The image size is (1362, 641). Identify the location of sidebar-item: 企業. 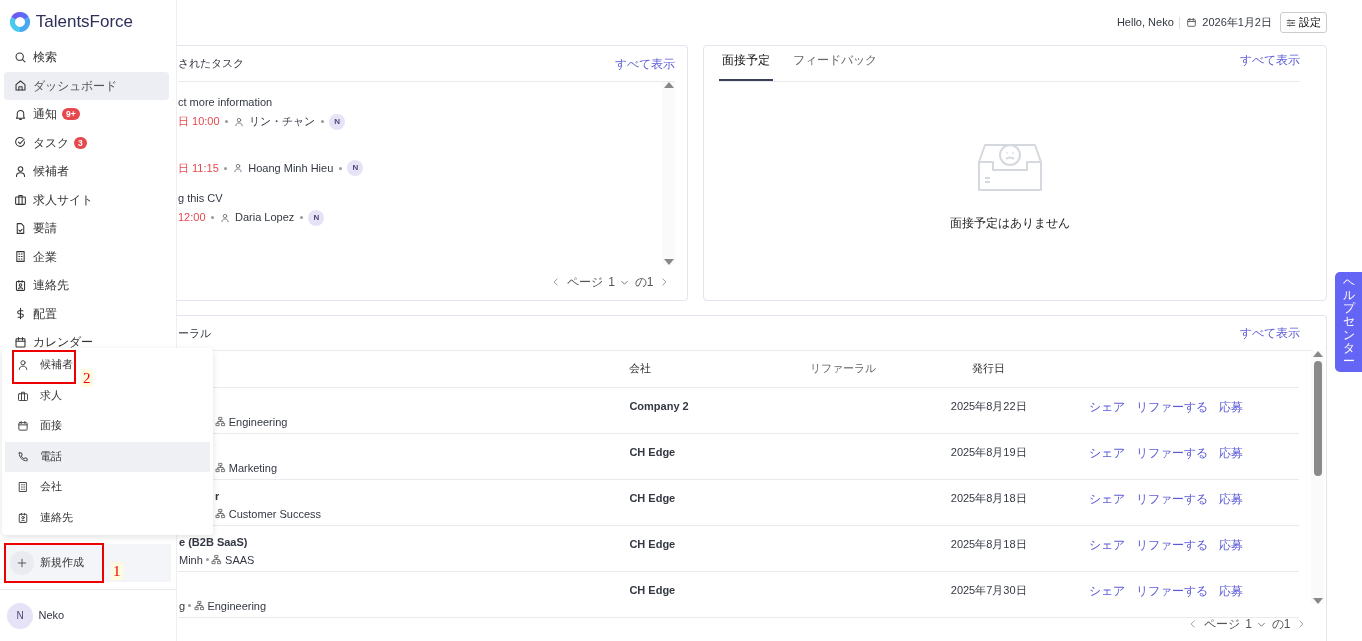
(86, 256).